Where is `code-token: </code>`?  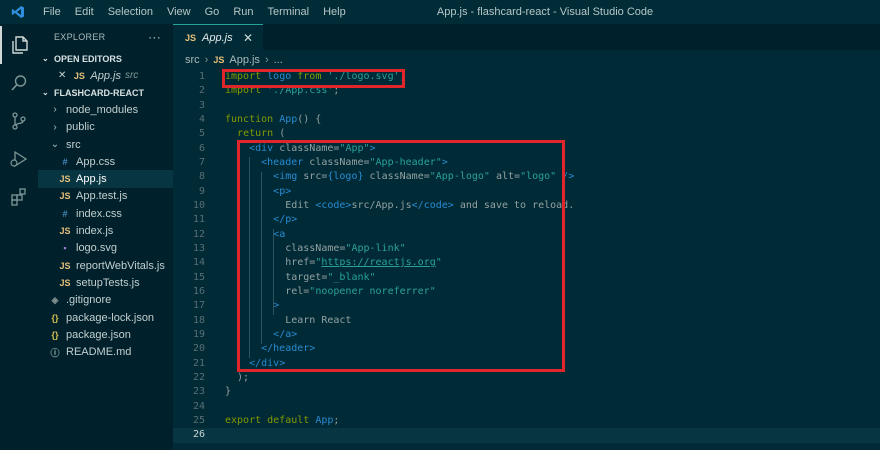
code-token: </code> is located at coordinates (432, 205).